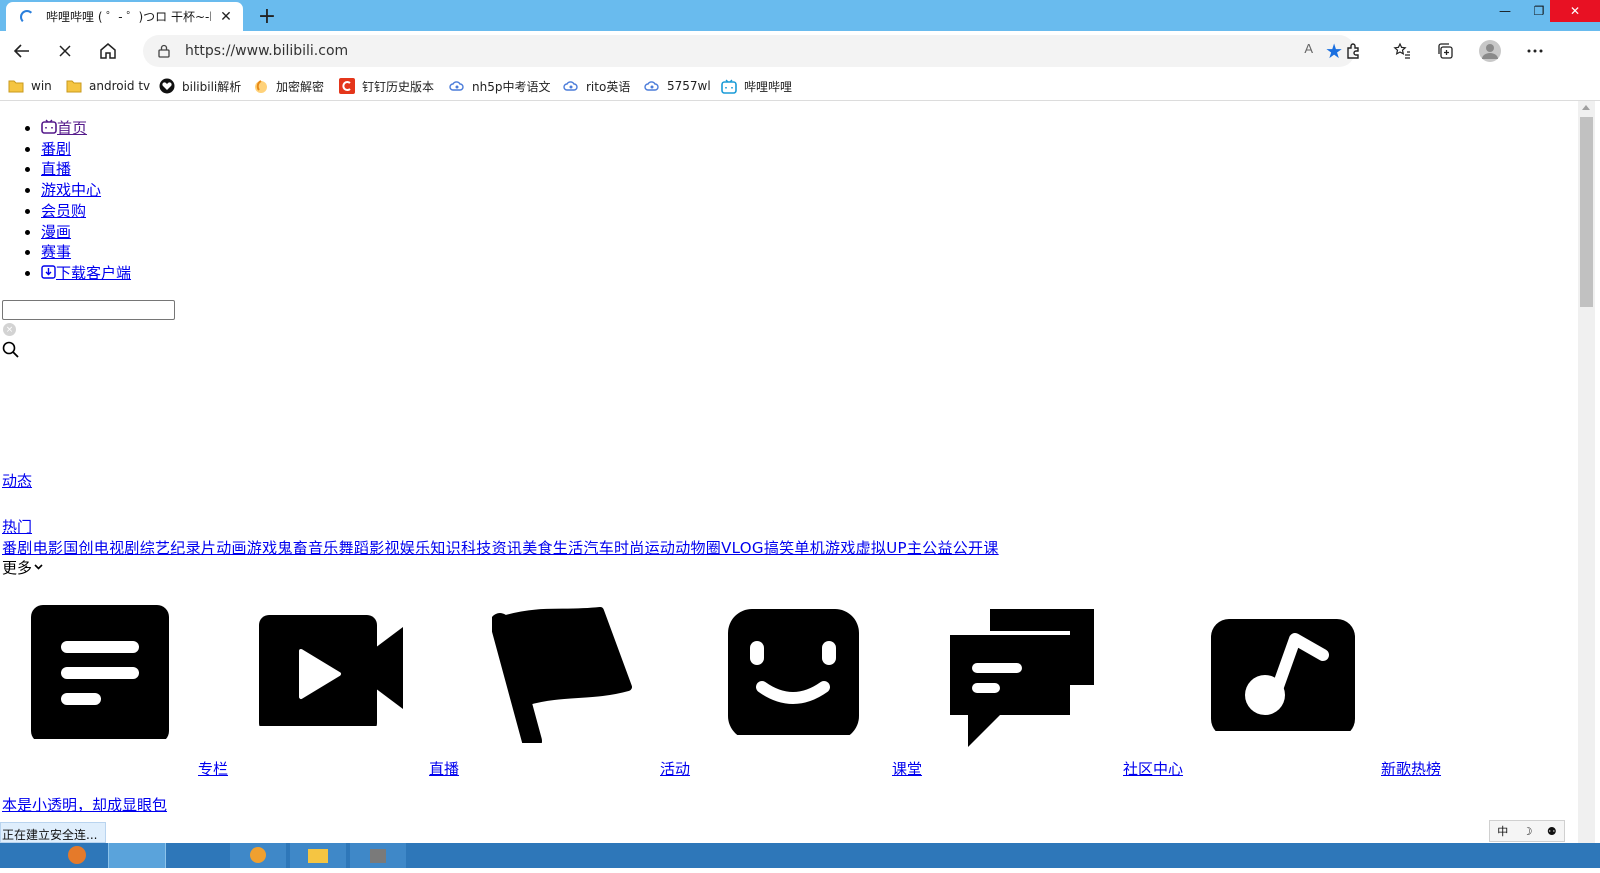 This screenshot has height=873, width=1600. Describe the element at coordinates (562, 672) in the screenshot. I see `flag-icon` at that location.